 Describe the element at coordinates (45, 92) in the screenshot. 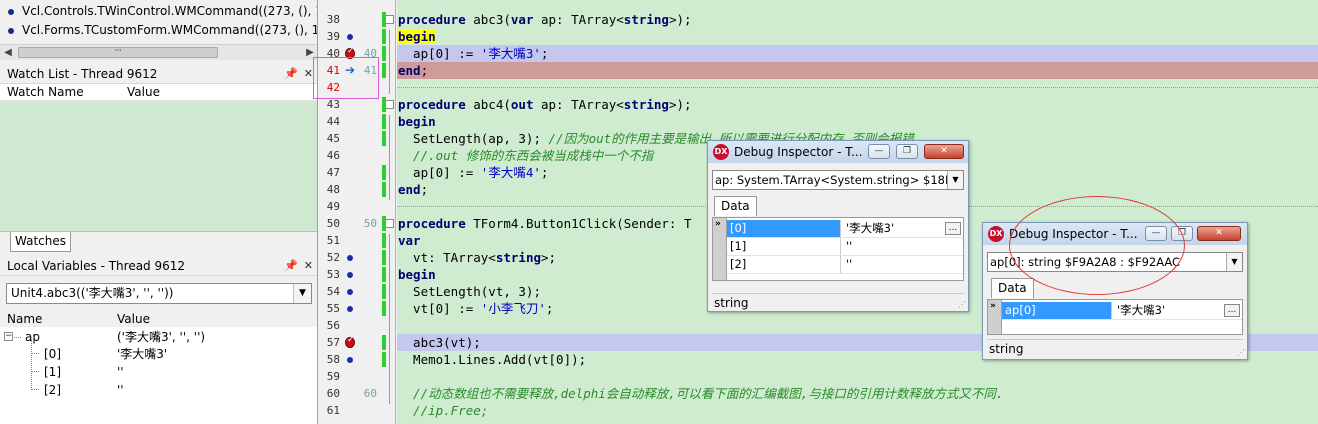

I see `column-watch-name: Watch Name` at that location.